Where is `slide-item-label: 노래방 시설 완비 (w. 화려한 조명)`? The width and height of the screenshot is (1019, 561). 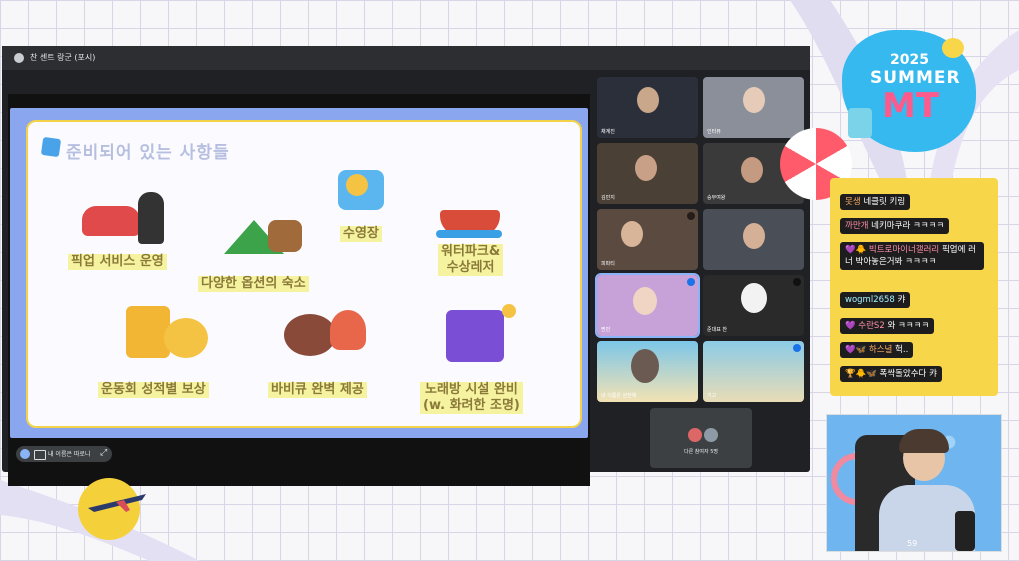 slide-item-label: 노래방 시설 완비 (w. 화려한 조명) is located at coordinates (471, 398).